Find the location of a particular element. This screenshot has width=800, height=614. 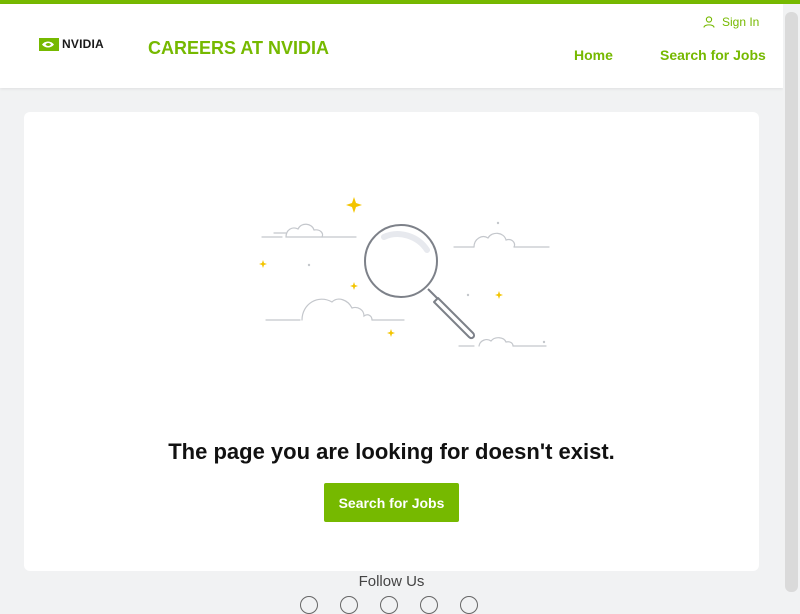

nav-home-link: Home is located at coordinates (593, 55).